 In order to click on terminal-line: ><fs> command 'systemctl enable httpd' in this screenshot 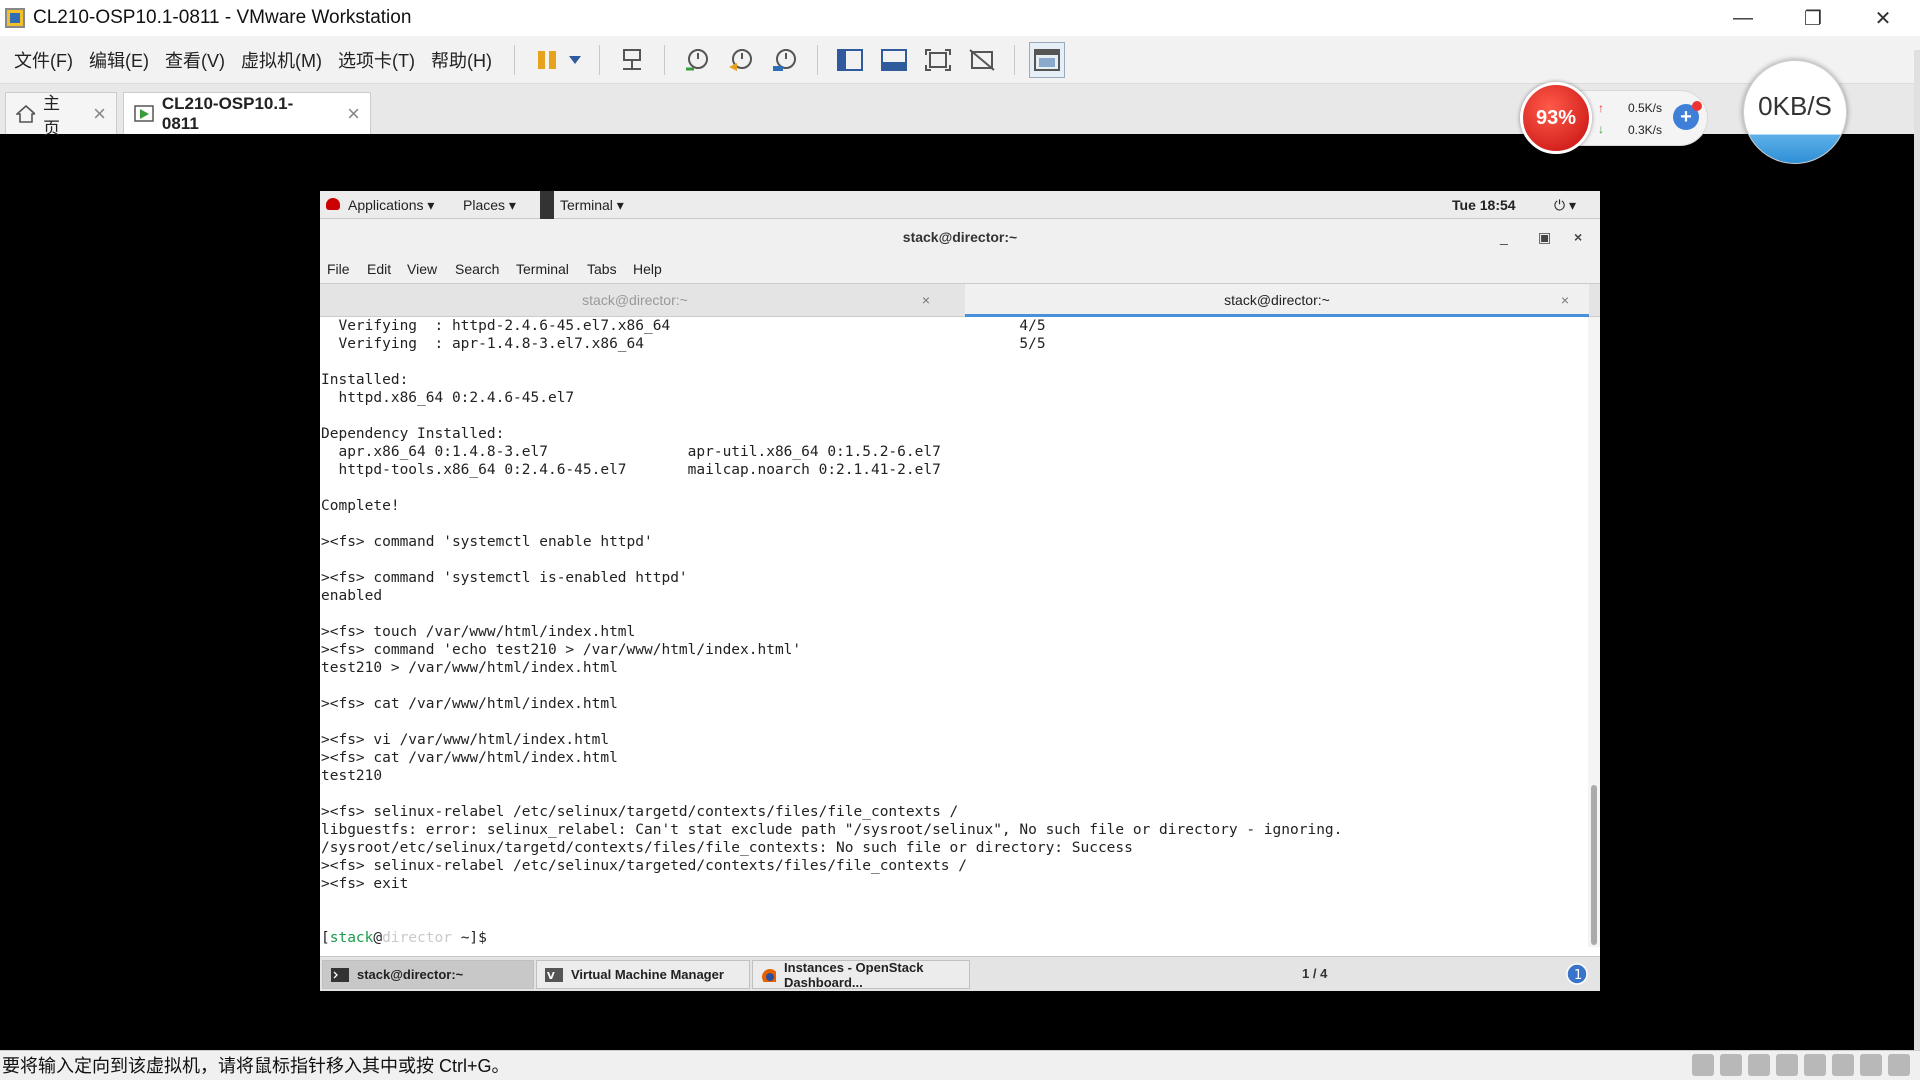, I will do `click(487, 542)`.